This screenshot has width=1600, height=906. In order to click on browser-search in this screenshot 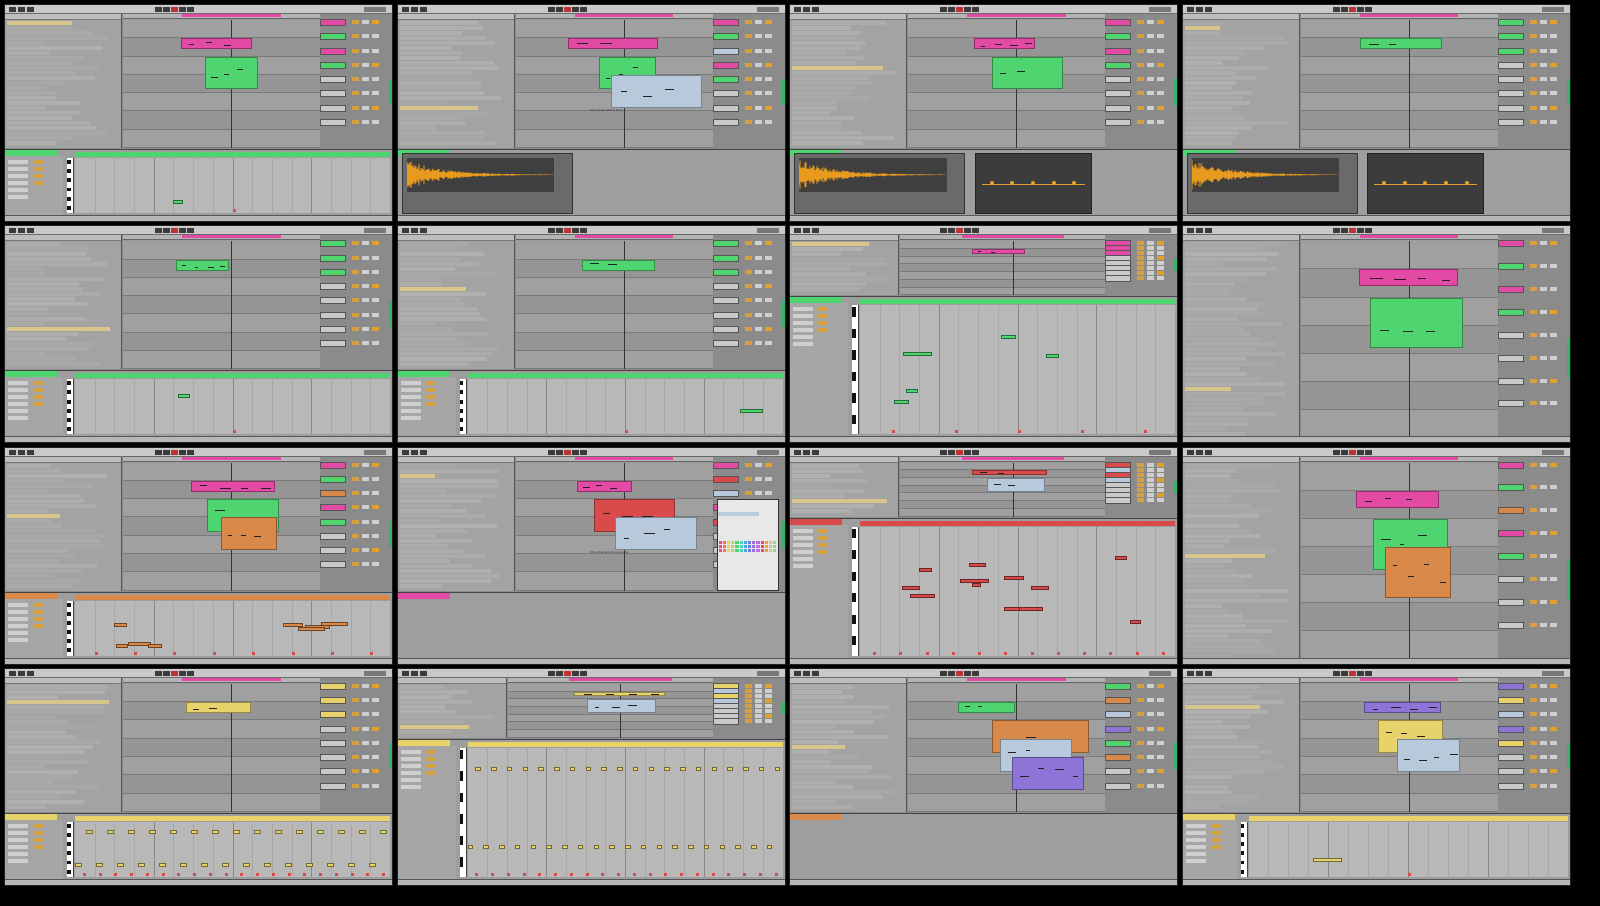, I will do `click(451, 680)`.